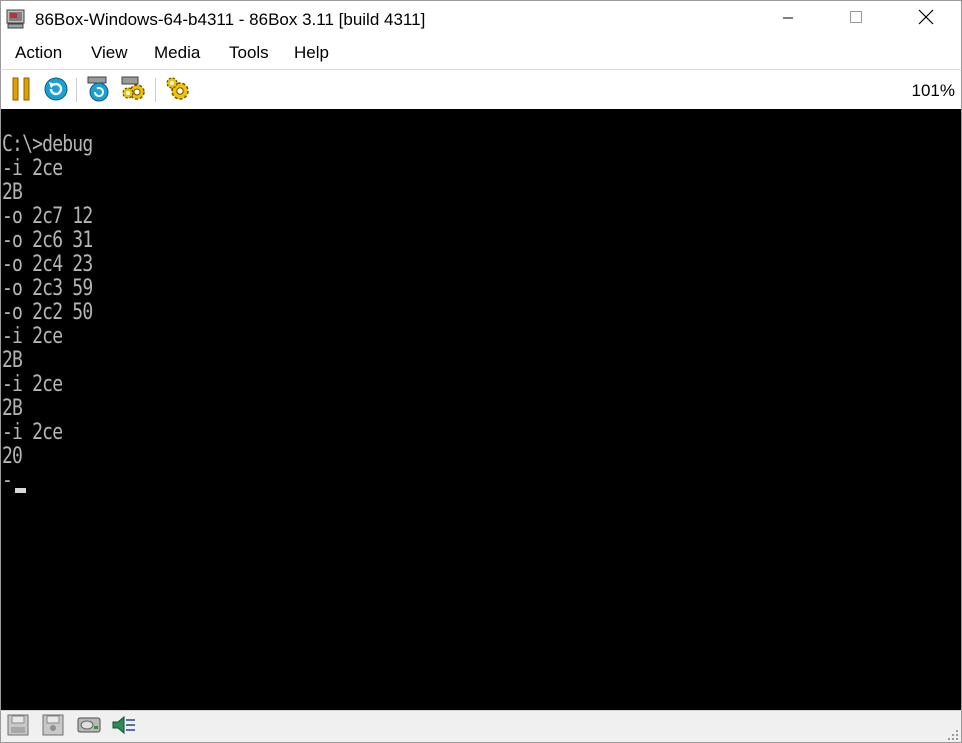  I want to click on pause-icon, so click(21, 91).